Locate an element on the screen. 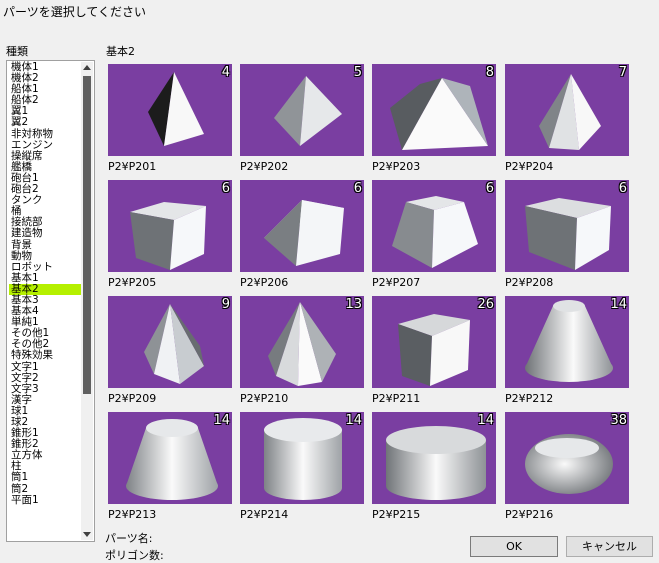 The height and width of the screenshot is (563, 659). part-name: P2¥P216 is located at coordinates (529, 514).